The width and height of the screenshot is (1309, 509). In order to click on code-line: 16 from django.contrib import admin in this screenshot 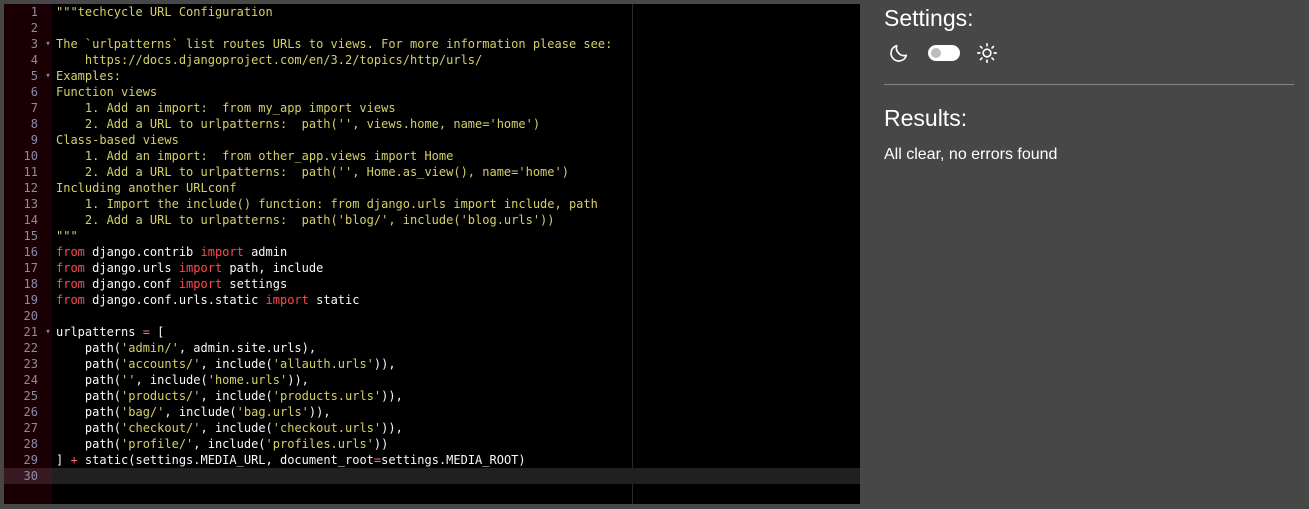, I will do `click(432, 252)`.